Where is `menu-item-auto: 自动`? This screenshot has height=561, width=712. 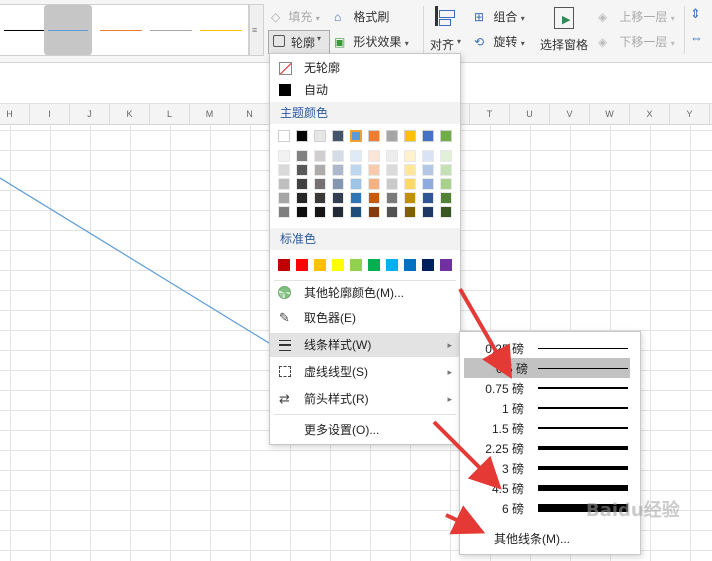 menu-item-auto: 自动 is located at coordinates (365, 90).